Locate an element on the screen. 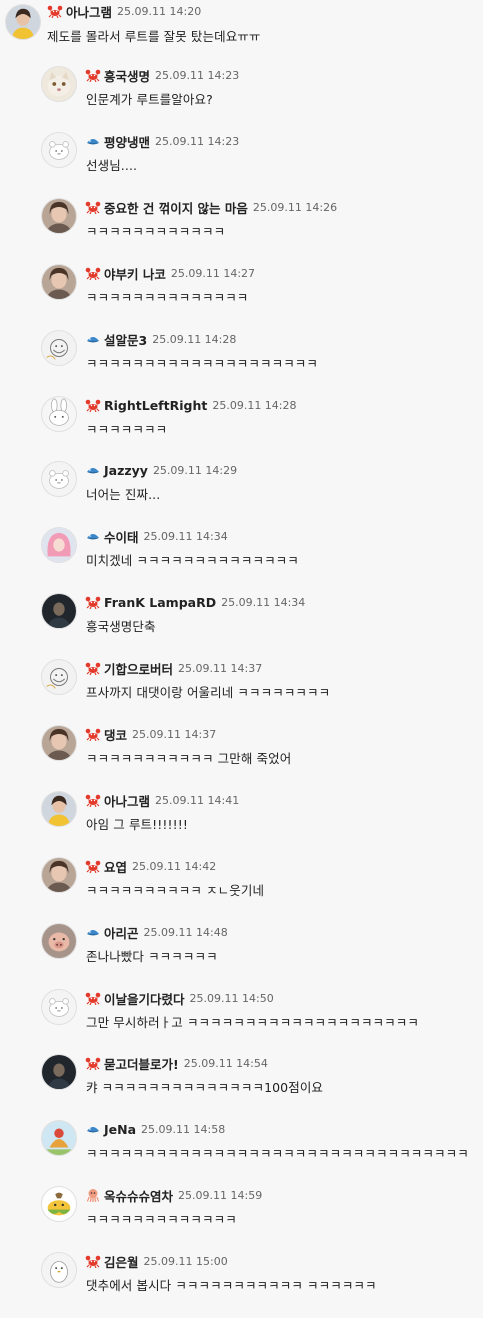 This screenshot has width=483, height=1318. comment-meta: 요엽 25.09.11 14:42 is located at coordinates (150, 866).